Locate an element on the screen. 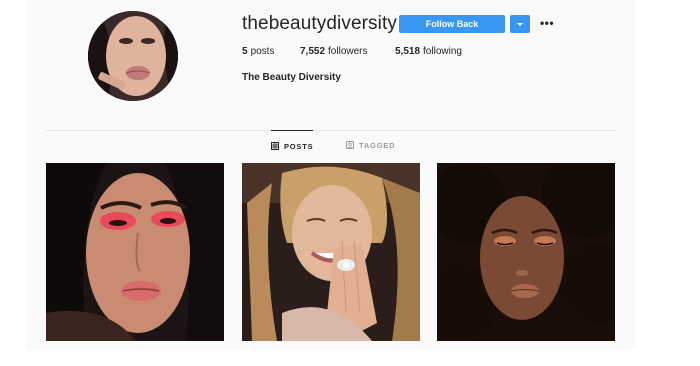 The image size is (700, 366). followers-label: followers is located at coordinates (348, 51).